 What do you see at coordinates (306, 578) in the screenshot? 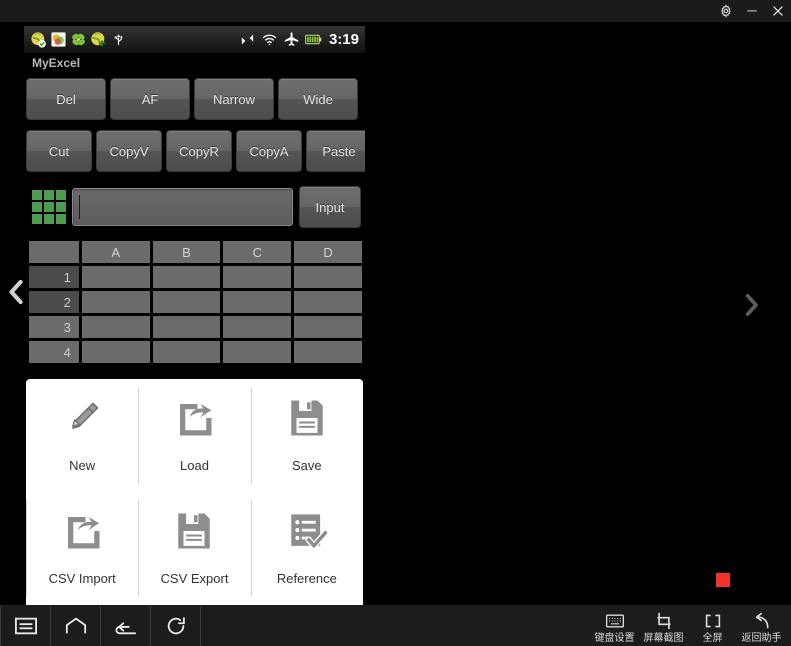
I see `menu-reference-label: Reference` at bounding box center [306, 578].